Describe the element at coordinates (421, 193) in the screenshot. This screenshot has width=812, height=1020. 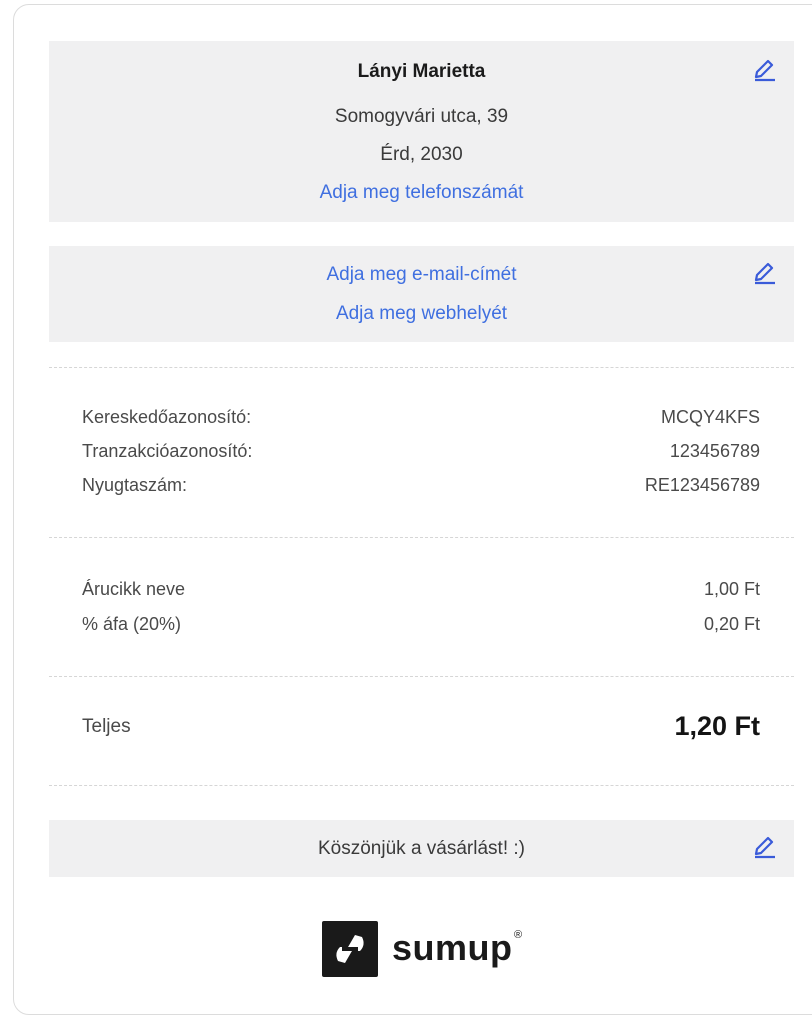
I see `phone-link: Adja meg telefonszámát` at that location.